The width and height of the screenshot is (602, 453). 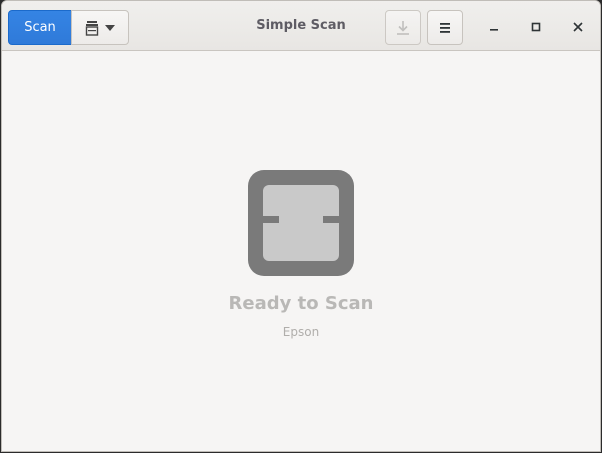 I want to click on maximize-icon, so click(x=536, y=27).